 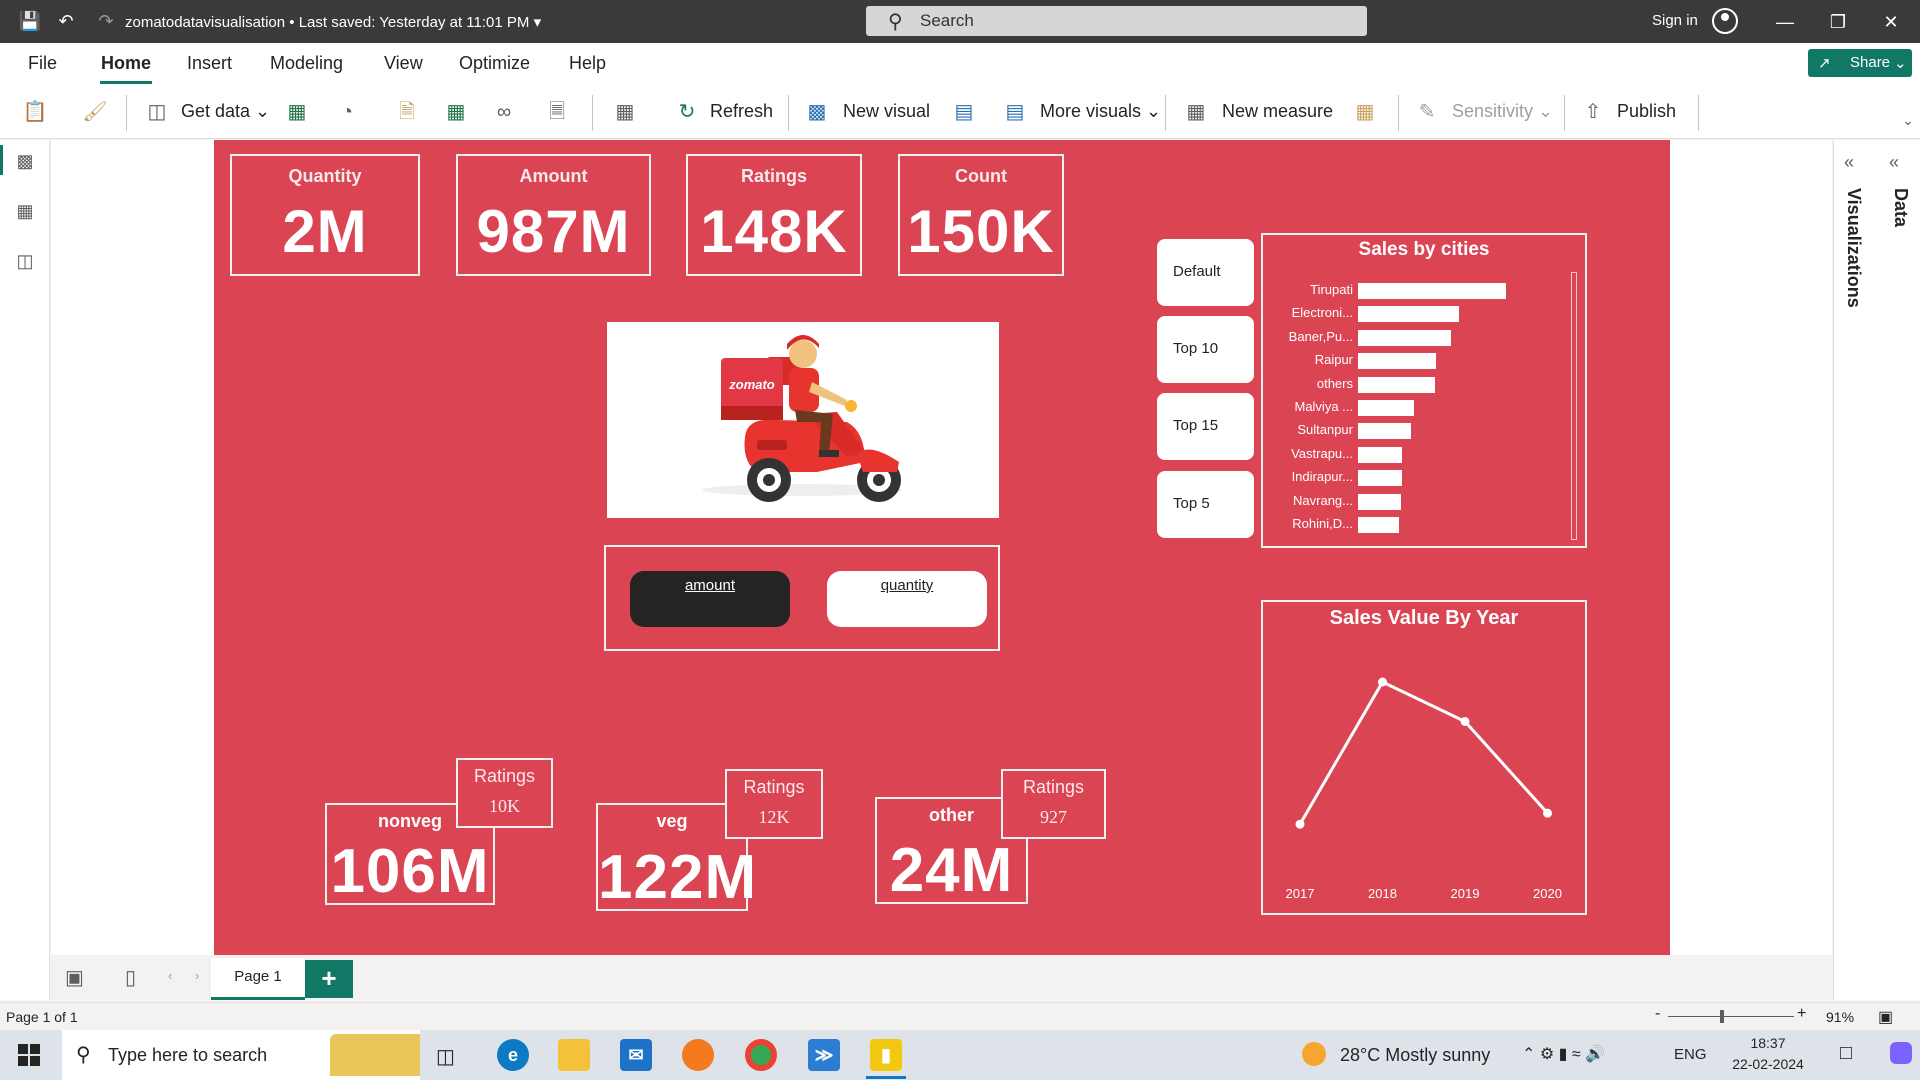 I want to click on notifications-icon: □, so click(x=1846, y=1053).